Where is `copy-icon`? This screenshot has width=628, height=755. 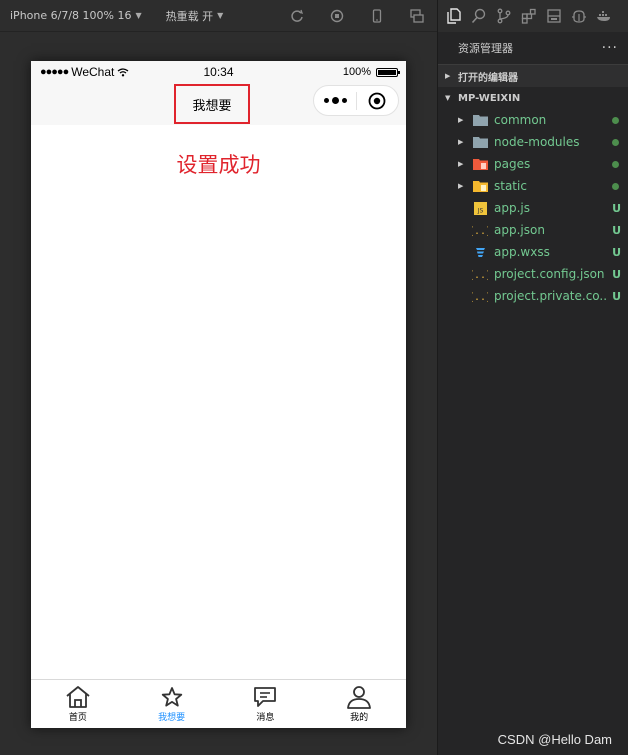
copy-icon is located at coordinates (417, 16).